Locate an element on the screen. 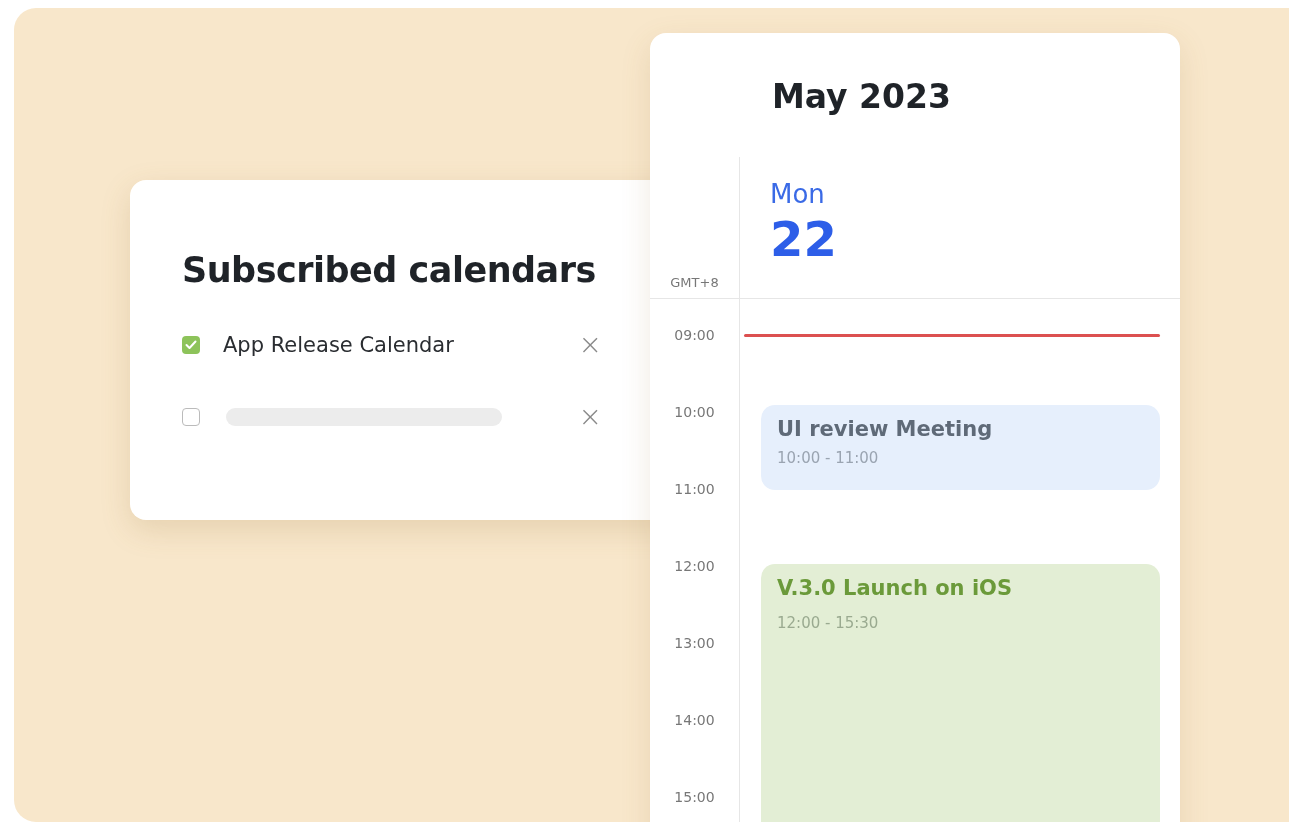  timezone-label: GMT+8 is located at coordinates (694, 282).